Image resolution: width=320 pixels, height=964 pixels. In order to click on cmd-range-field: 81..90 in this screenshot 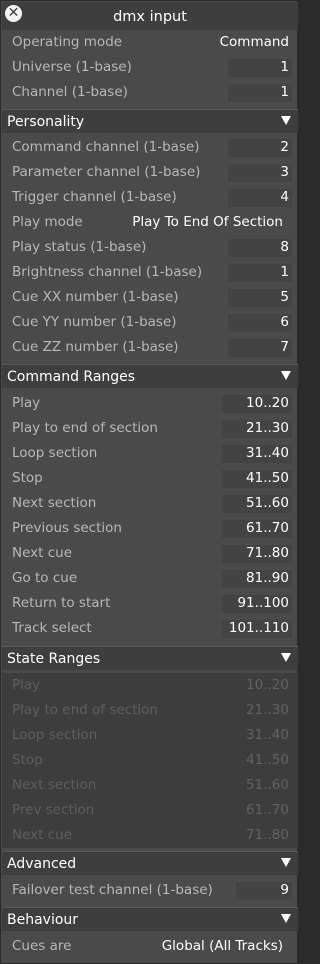, I will do `click(267, 578)`.